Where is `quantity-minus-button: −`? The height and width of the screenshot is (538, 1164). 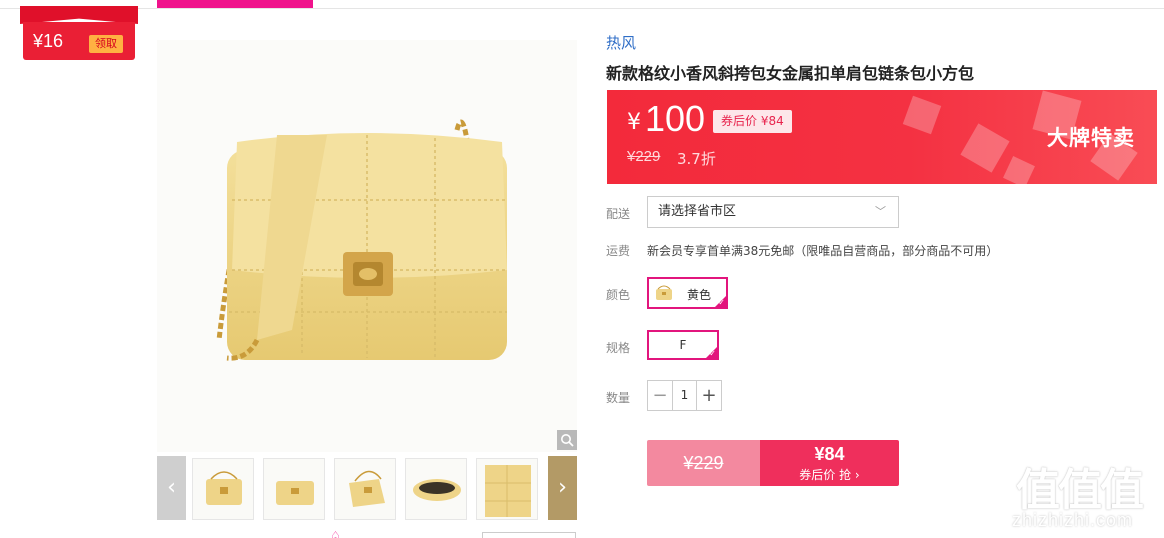
quantity-minus-button: − is located at coordinates (660, 395).